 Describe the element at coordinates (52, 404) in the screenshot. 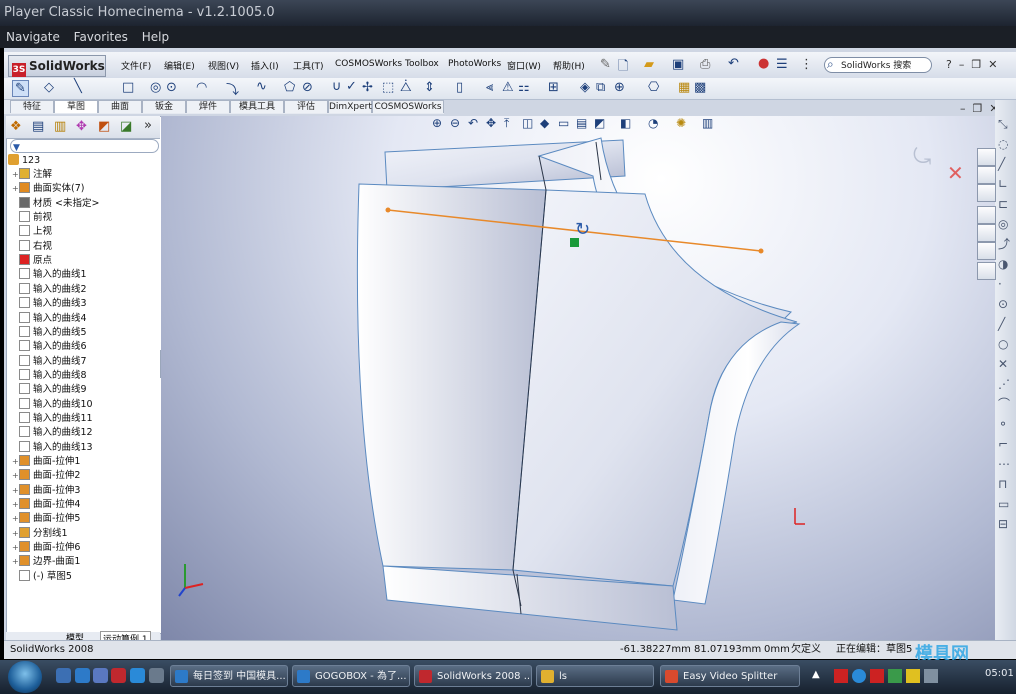

I see `tree-item: 输入的曲线10` at that location.